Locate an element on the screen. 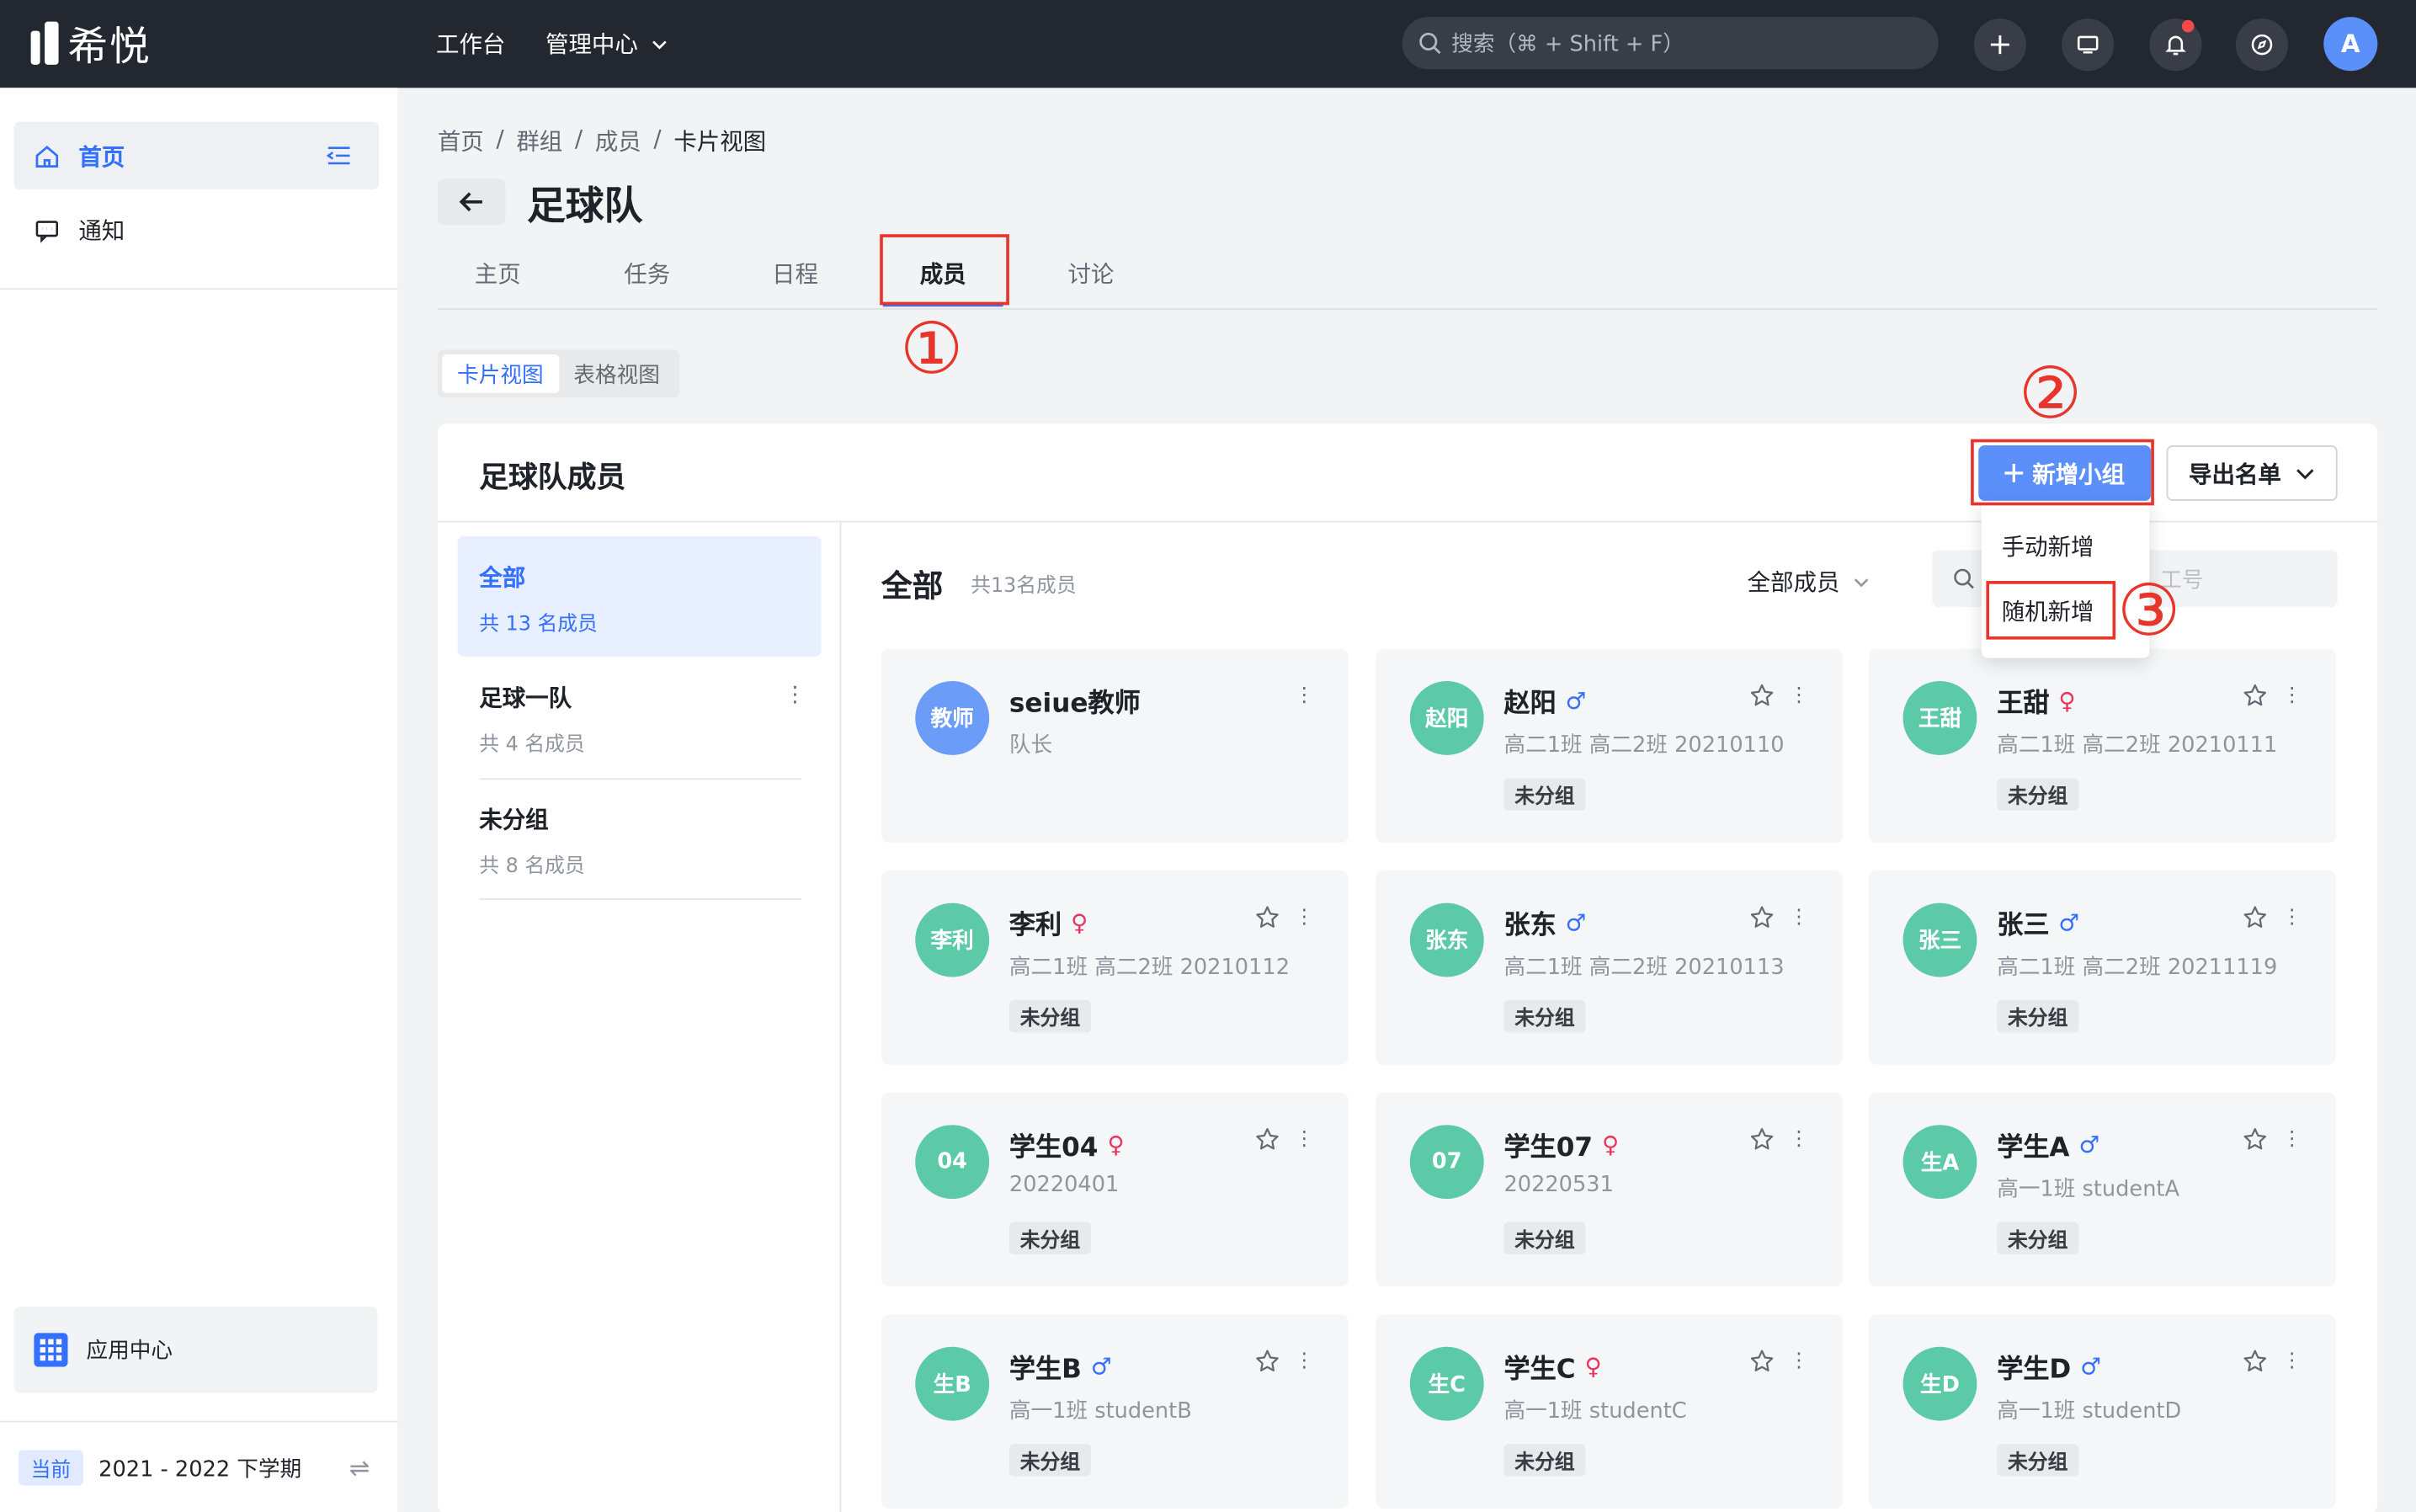  member-info: 高二1班 高二2班 20210112 is located at coordinates (1149, 968).